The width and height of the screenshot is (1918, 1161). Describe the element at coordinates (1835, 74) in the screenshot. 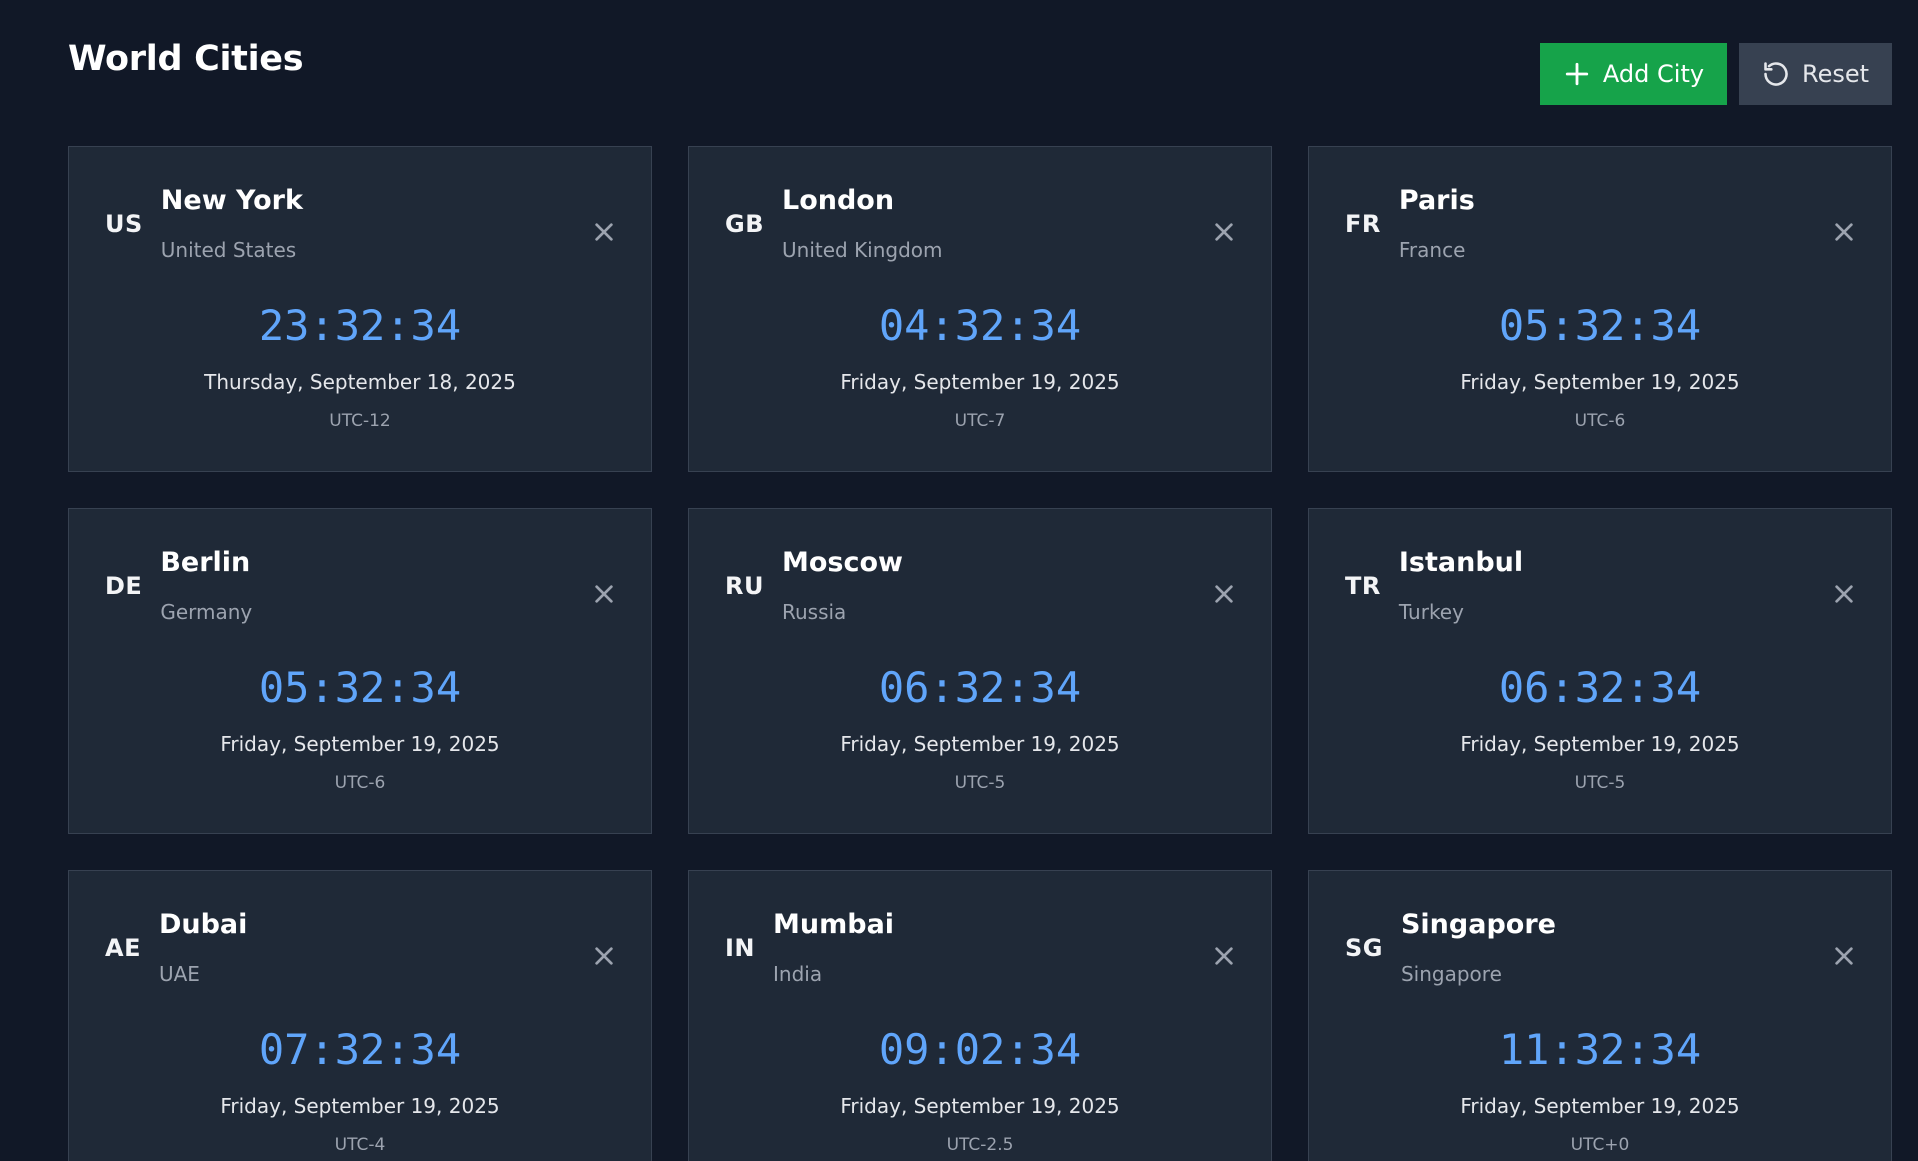

I see `reset-label: Reset` at that location.